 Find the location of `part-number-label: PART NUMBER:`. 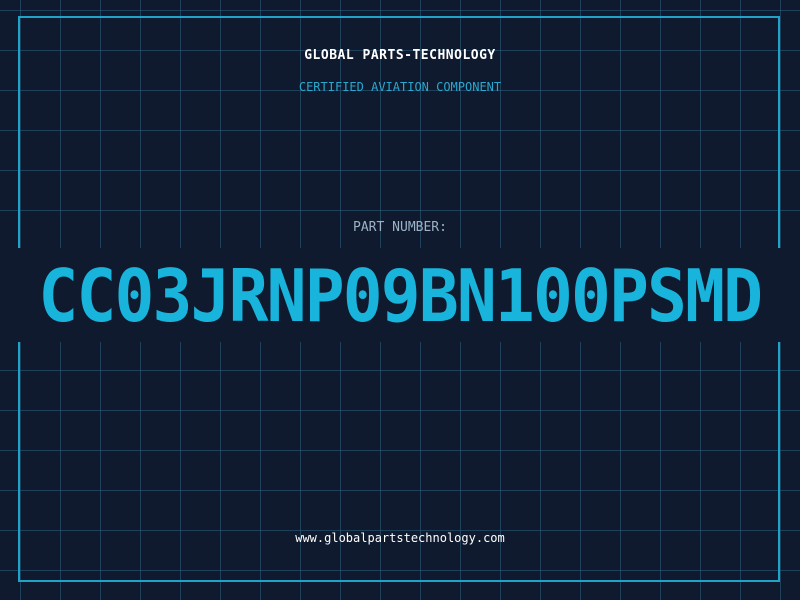

part-number-label: PART NUMBER: is located at coordinates (400, 227).